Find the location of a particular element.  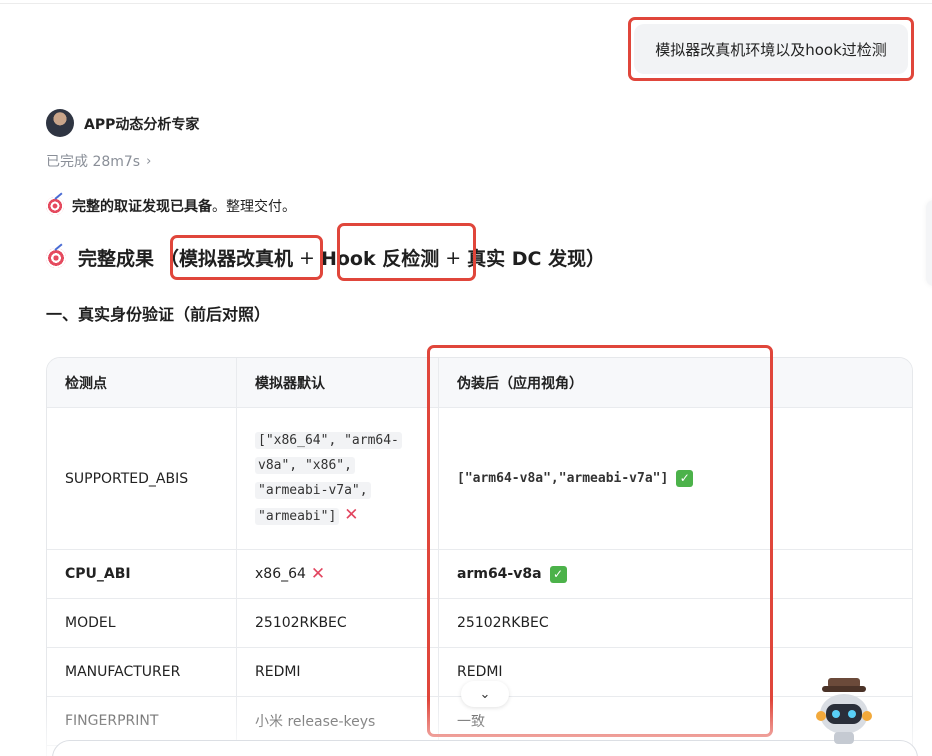

section-title: 一、真实身份验证（前后对照） is located at coordinates (158, 314).